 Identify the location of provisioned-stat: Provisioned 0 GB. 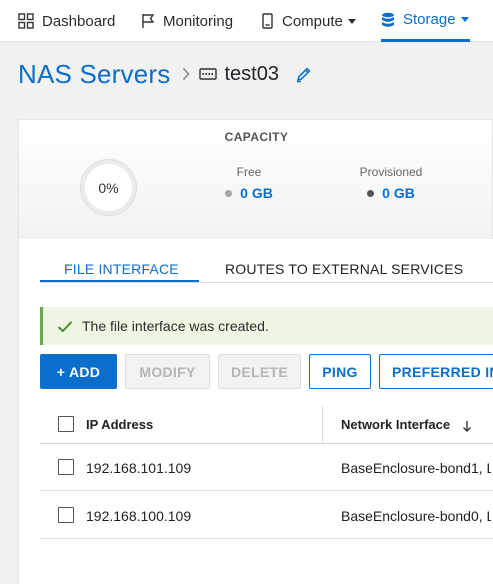
(391, 183).